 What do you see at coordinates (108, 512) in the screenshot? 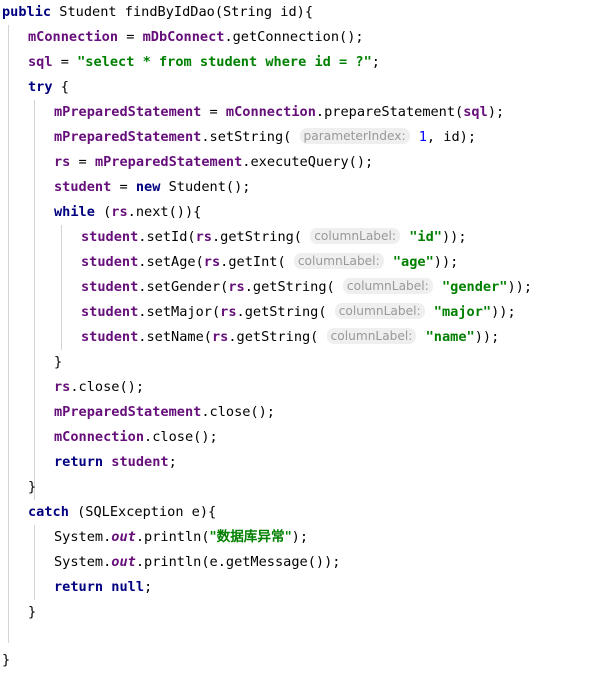
I see `code-line: catch (SQLException e){` at bounding box center [108, 512].